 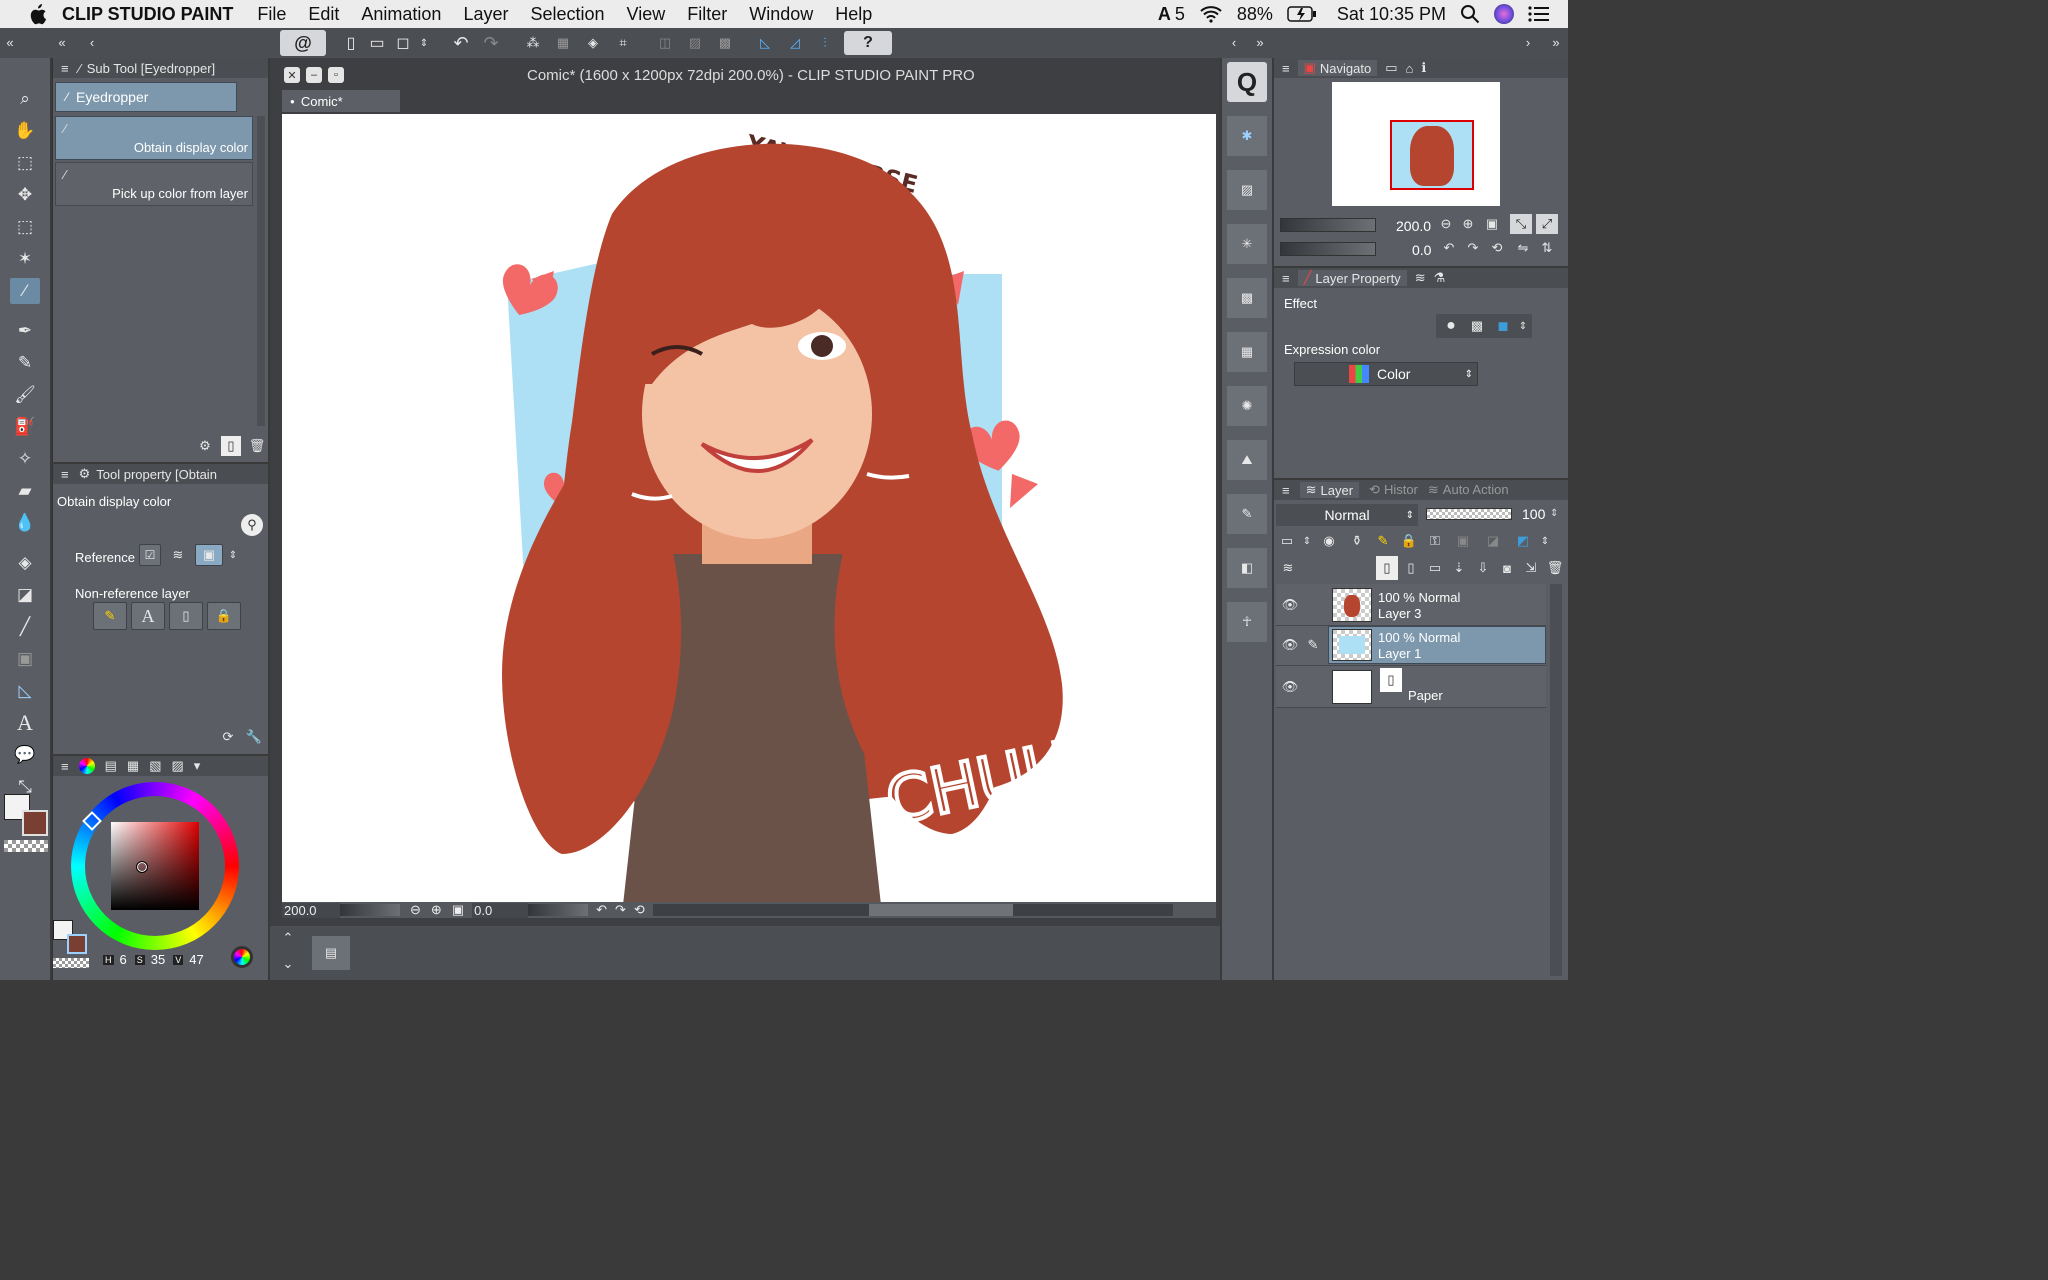 What do you see at coordinates (424, 43) in the screenshot?
I see `save-dropdown-icon: ⇕` at bounding box center [424, 43].